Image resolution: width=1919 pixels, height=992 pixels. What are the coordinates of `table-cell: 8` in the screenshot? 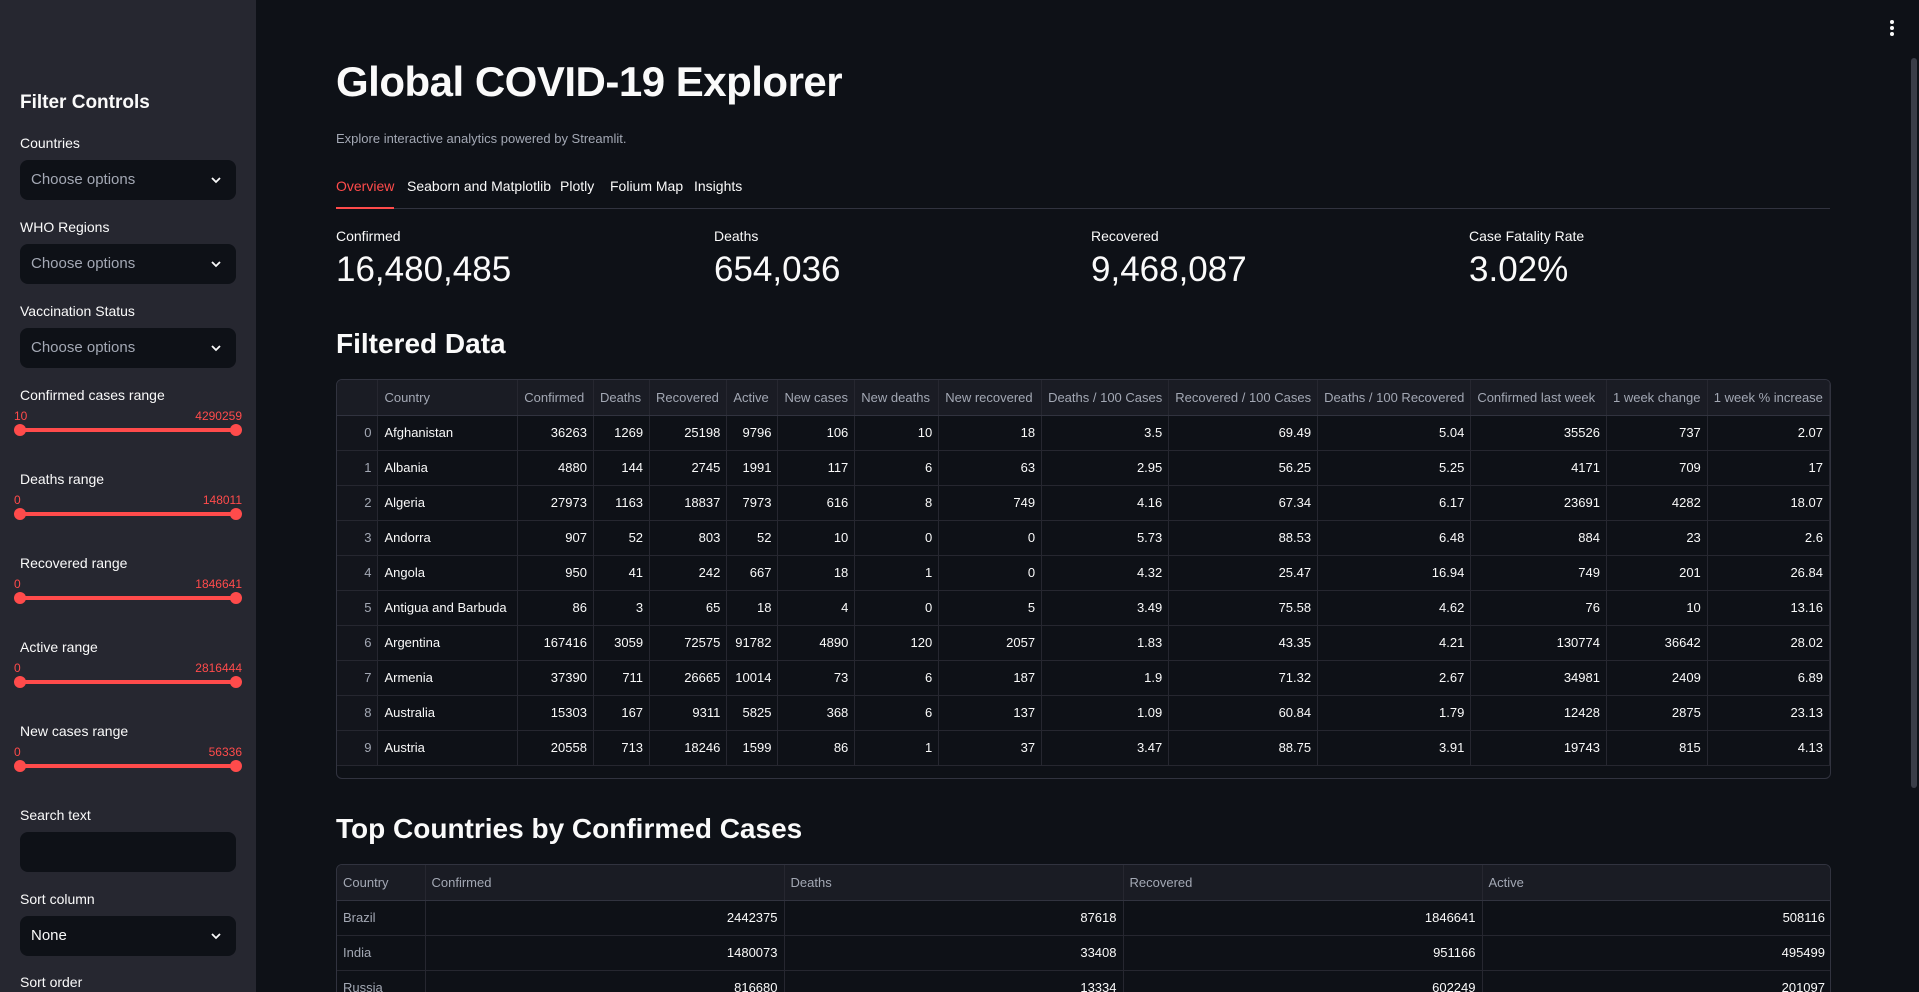 It's located at (897, 503).